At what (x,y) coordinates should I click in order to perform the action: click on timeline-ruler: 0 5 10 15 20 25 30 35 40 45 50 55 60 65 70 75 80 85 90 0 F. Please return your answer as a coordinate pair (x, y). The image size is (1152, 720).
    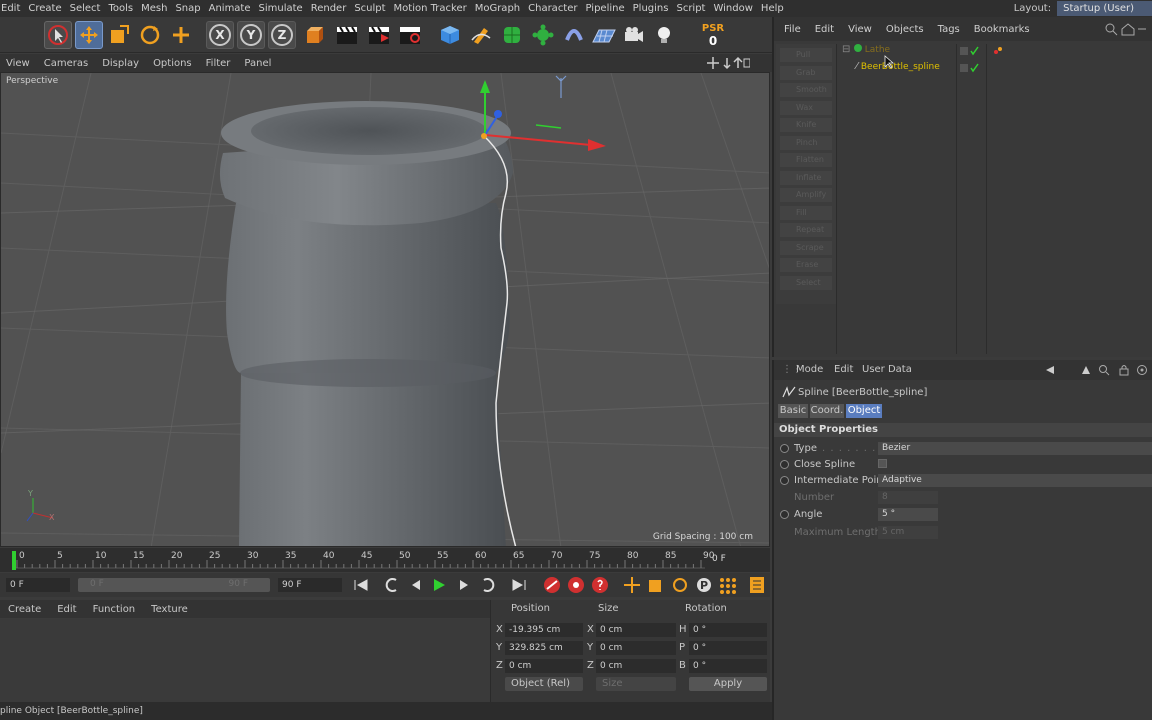
    Looking at the image, I should click on (385, 560).